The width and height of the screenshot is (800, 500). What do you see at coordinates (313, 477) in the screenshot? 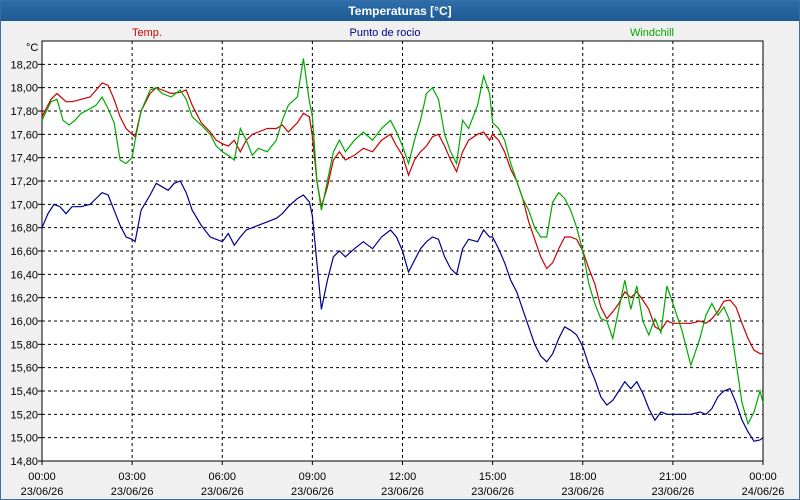
I see `x-tick-time: 09:00` at bounding box center [313, 477].